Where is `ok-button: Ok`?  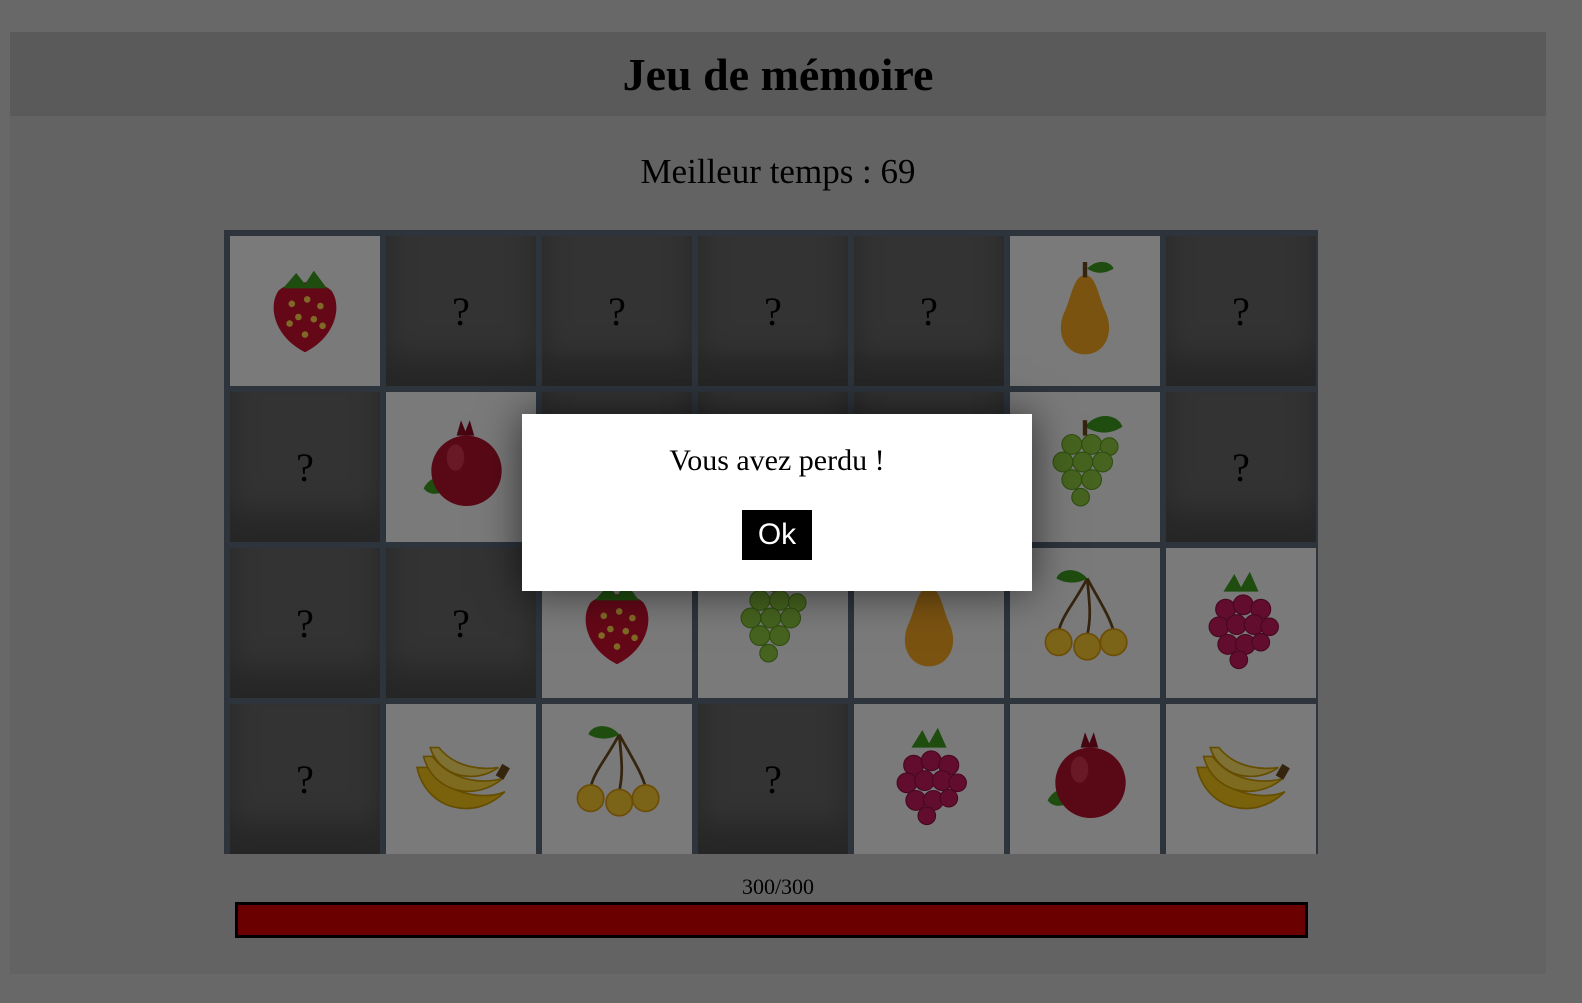
ok-button: Ok is located at coordinates (777, 535).